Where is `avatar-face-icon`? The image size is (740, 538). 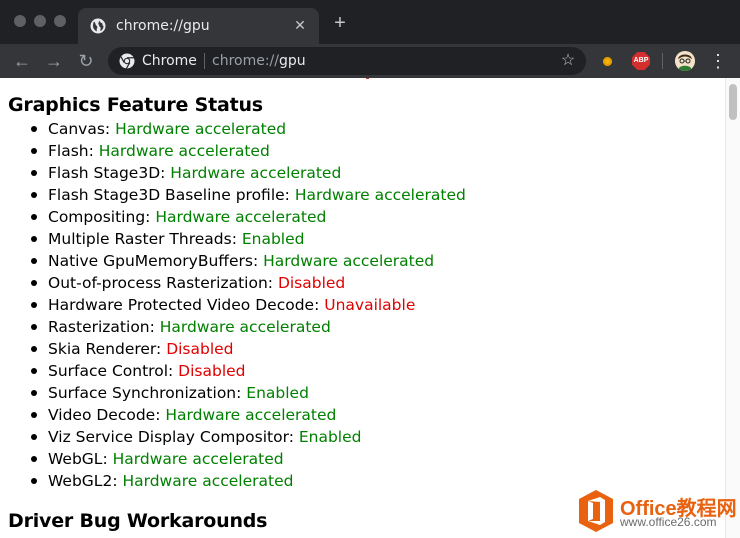
avatar-face-icon is located at coordinates (685, 61).